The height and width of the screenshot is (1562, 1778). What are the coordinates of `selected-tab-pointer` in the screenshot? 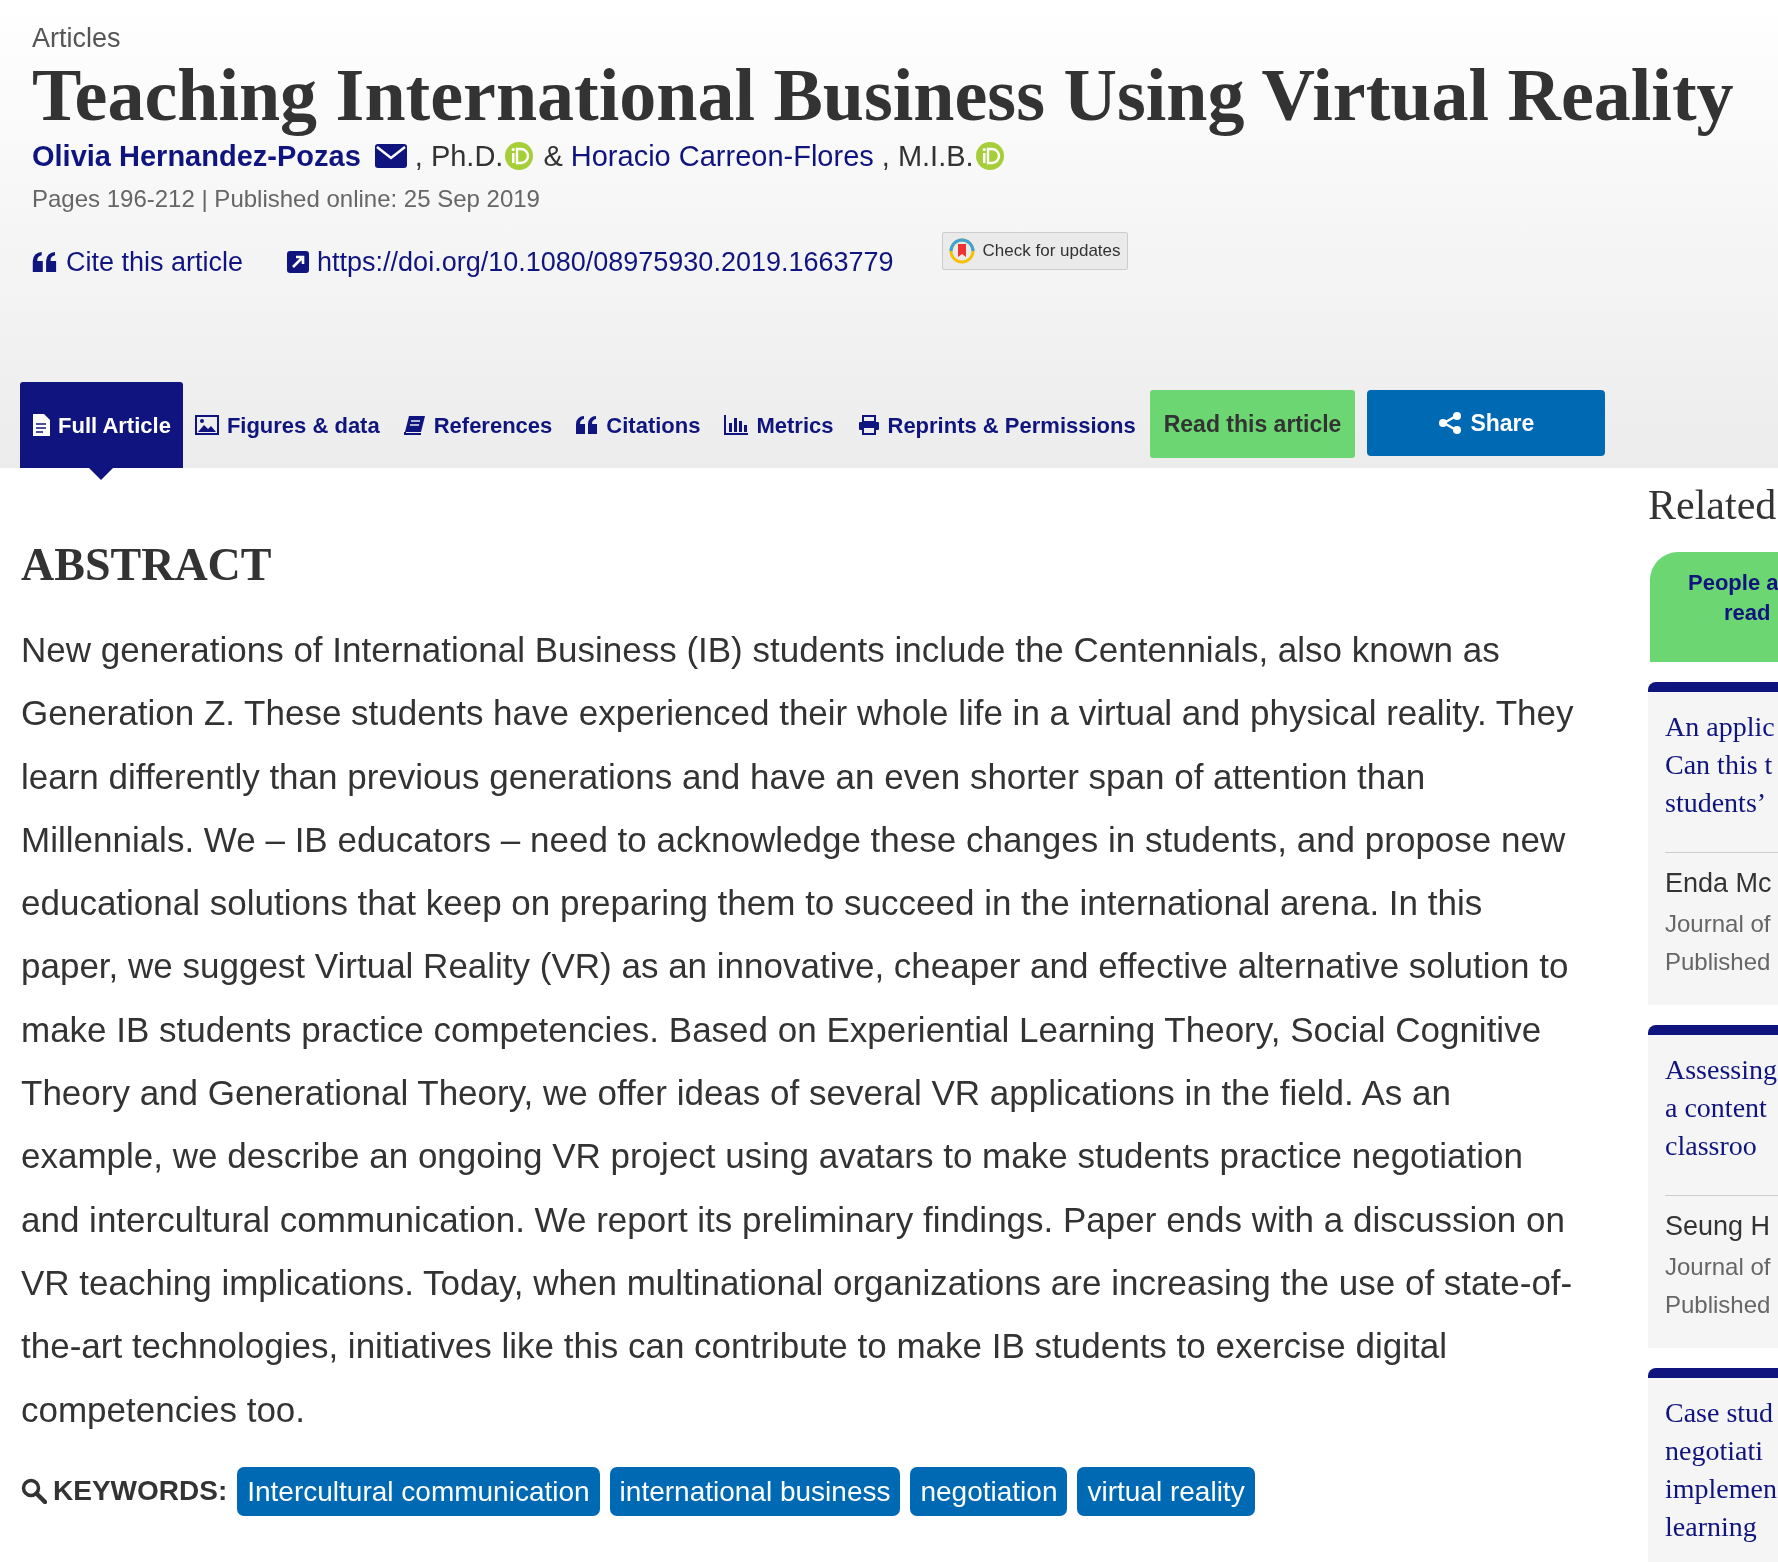 It's located at (101, 474).